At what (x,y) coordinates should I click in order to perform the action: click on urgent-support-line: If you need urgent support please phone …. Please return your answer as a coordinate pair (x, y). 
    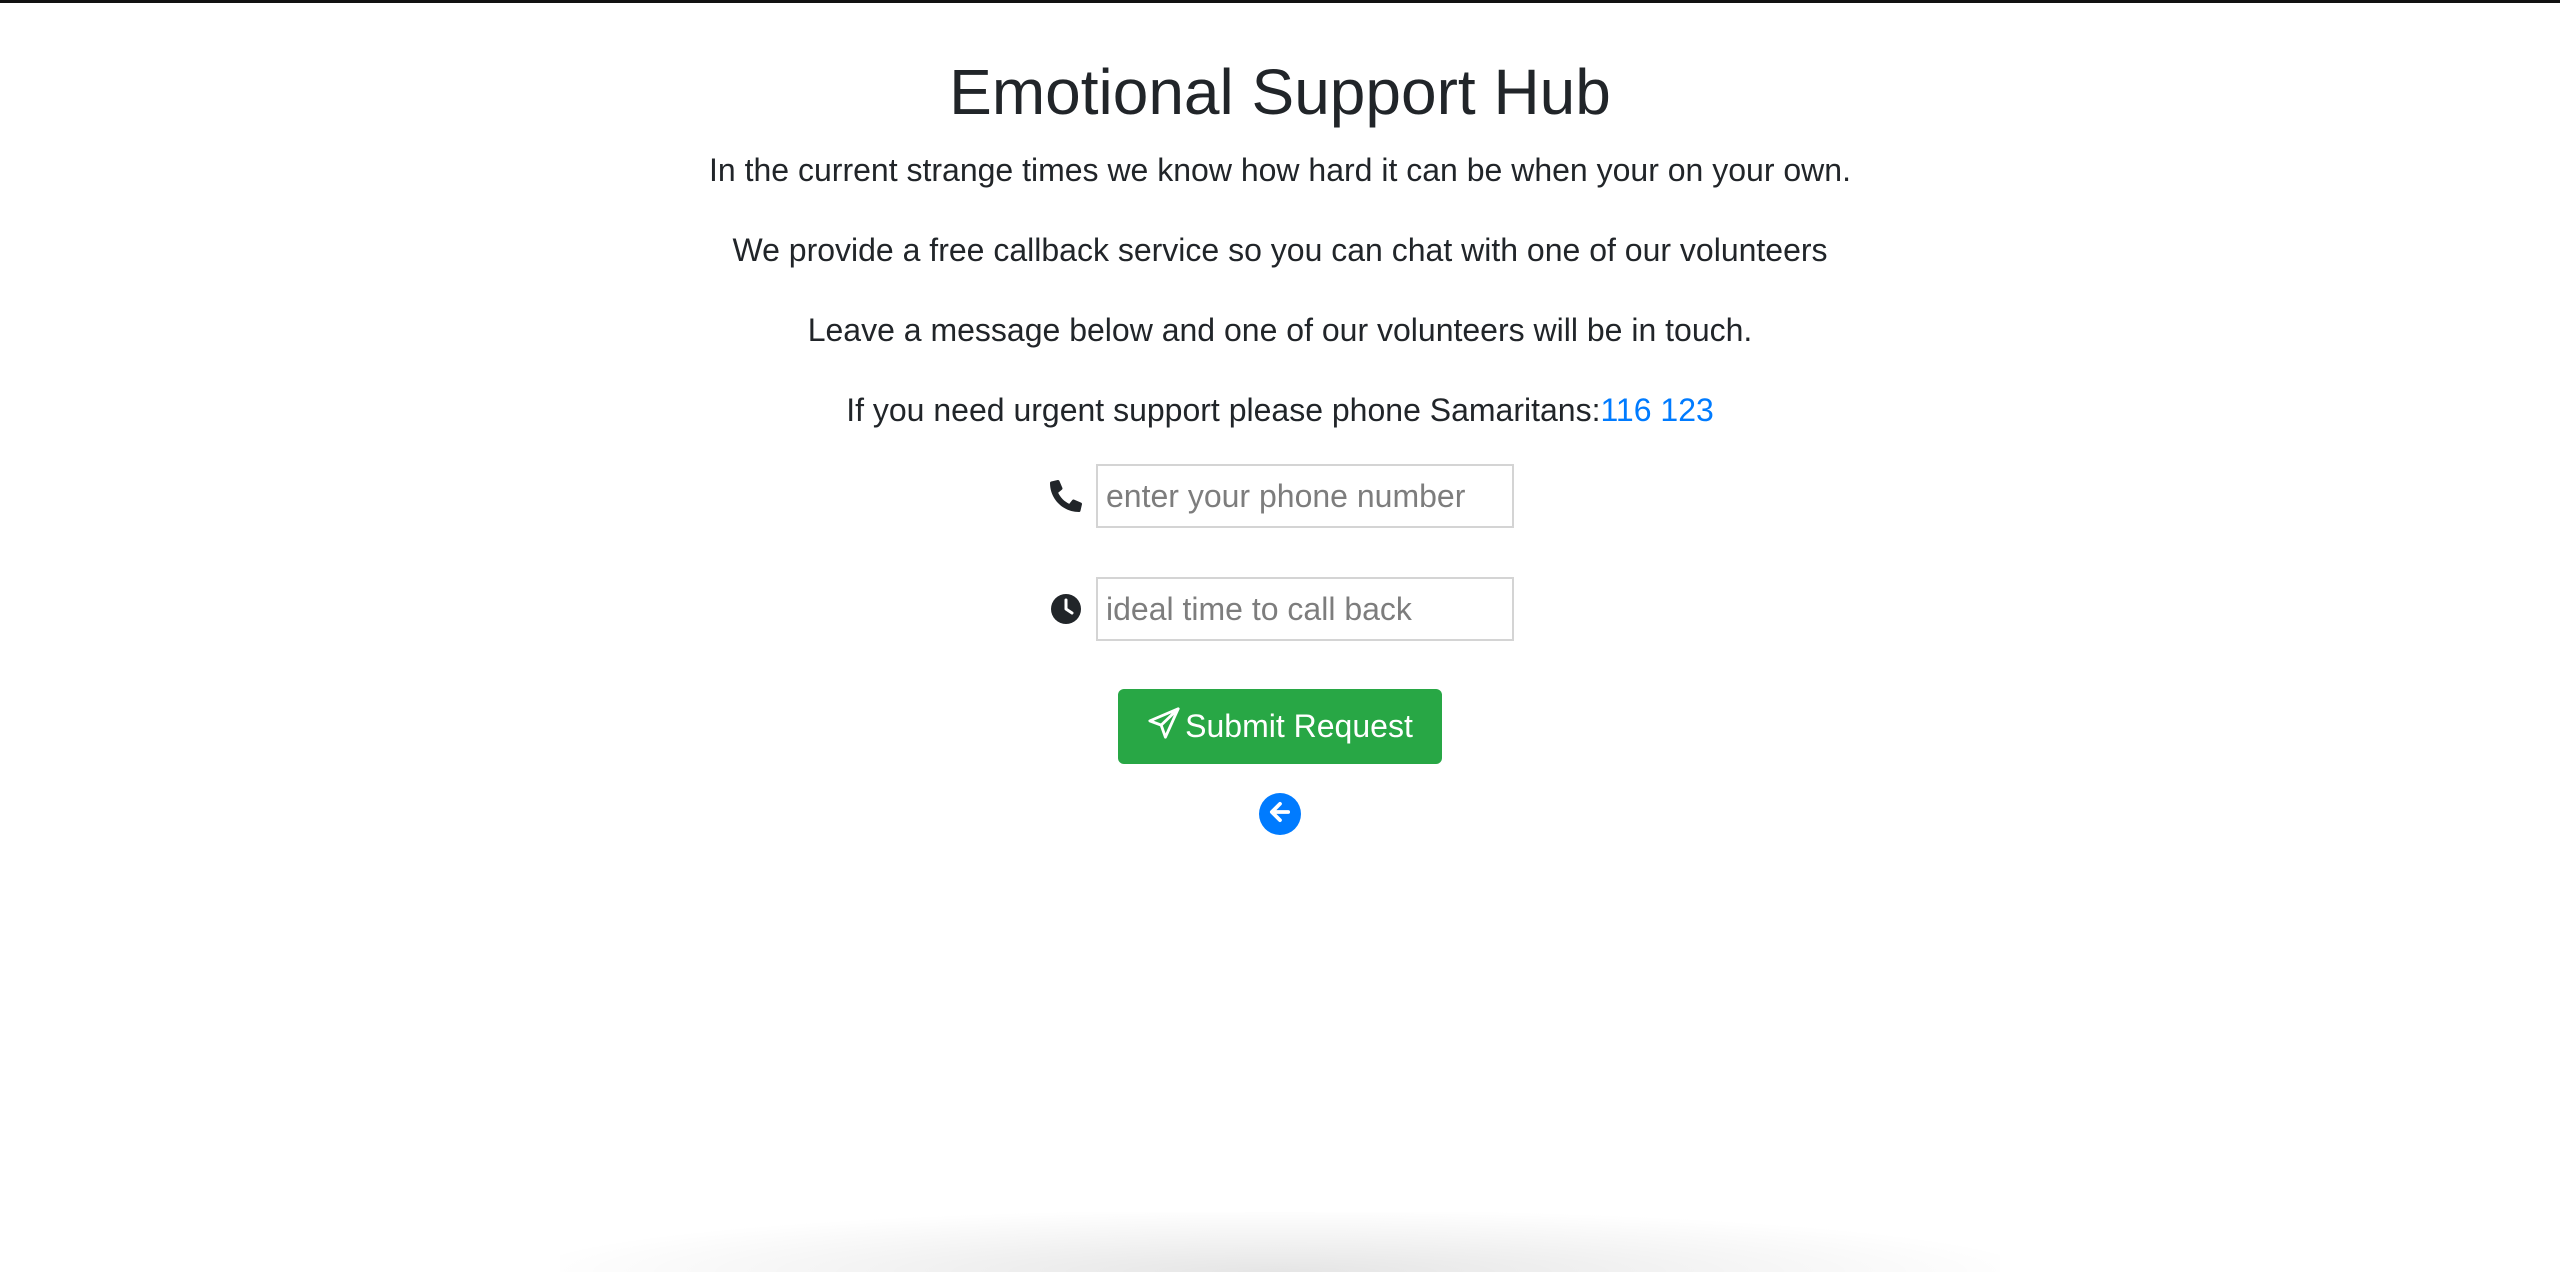
    Looking at the image, I should click on (1280, 410).